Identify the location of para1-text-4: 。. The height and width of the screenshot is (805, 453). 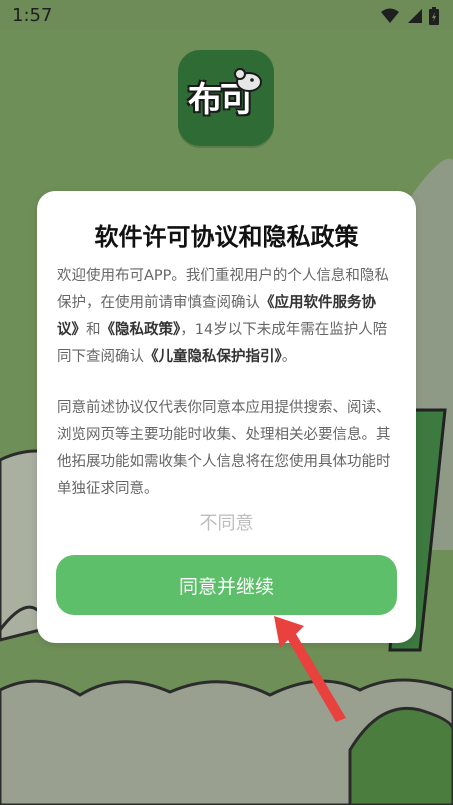
(289, 357).